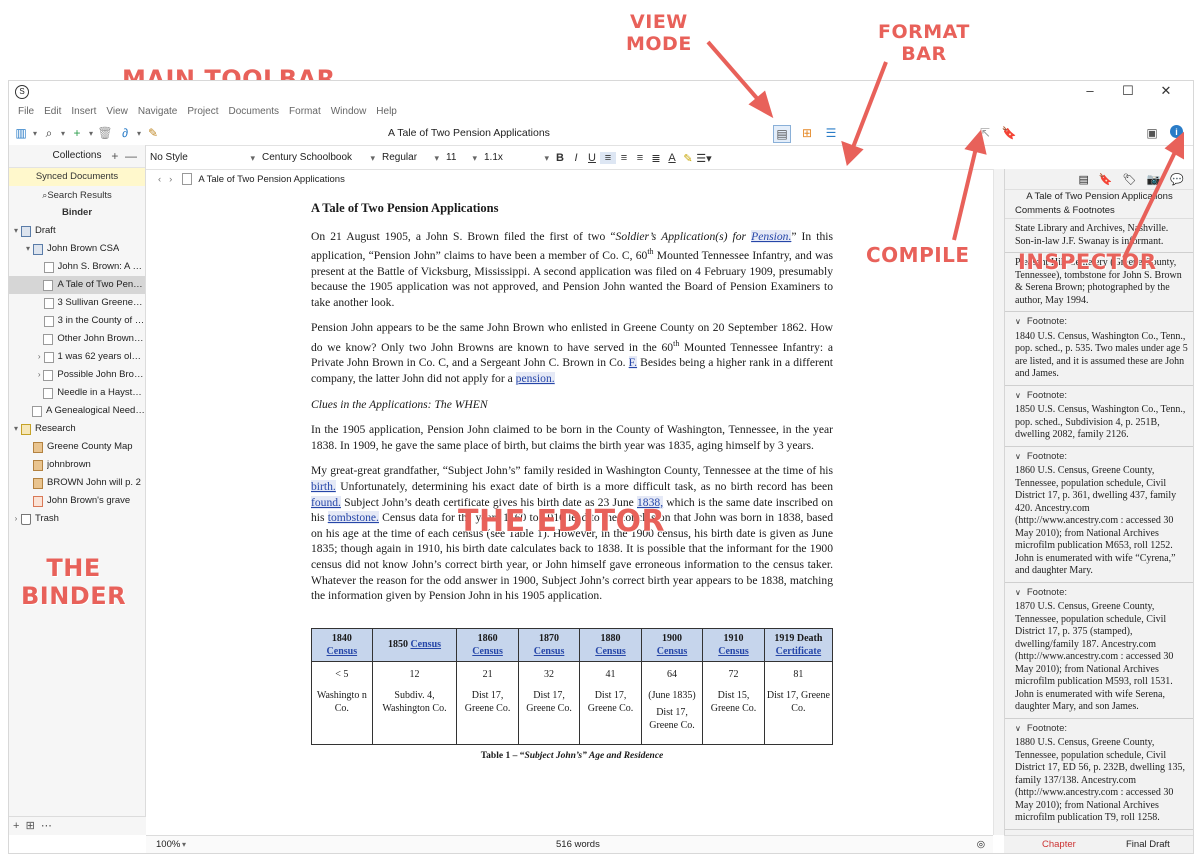  Describe the element at coordinates (168, 844) in the screenshot. I see `zoom-select: 100%` at that location.